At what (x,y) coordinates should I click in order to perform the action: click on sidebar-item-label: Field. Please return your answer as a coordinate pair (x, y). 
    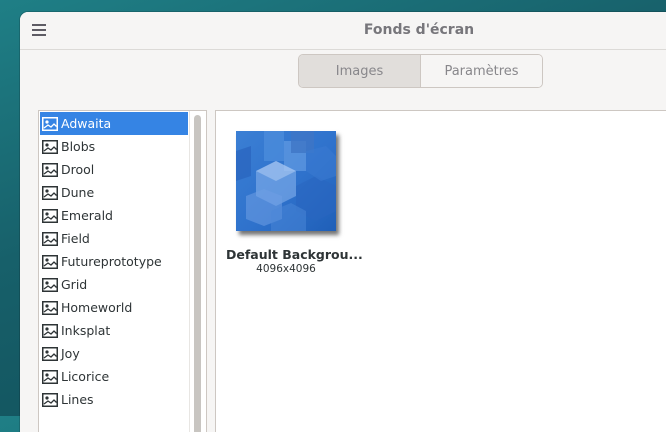
    Looking at the image, I should click on (75, 238).